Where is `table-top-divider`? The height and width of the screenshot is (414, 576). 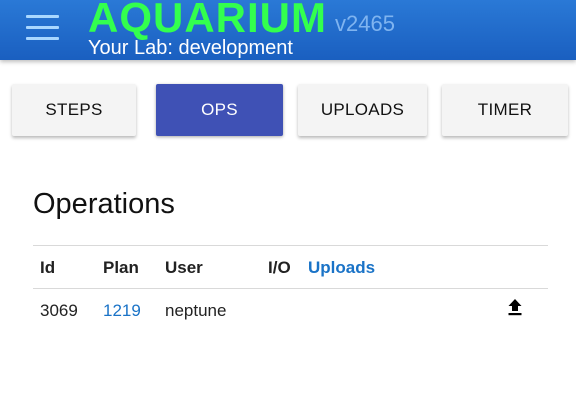
table-top-divider is located at coordinates (290, 245).